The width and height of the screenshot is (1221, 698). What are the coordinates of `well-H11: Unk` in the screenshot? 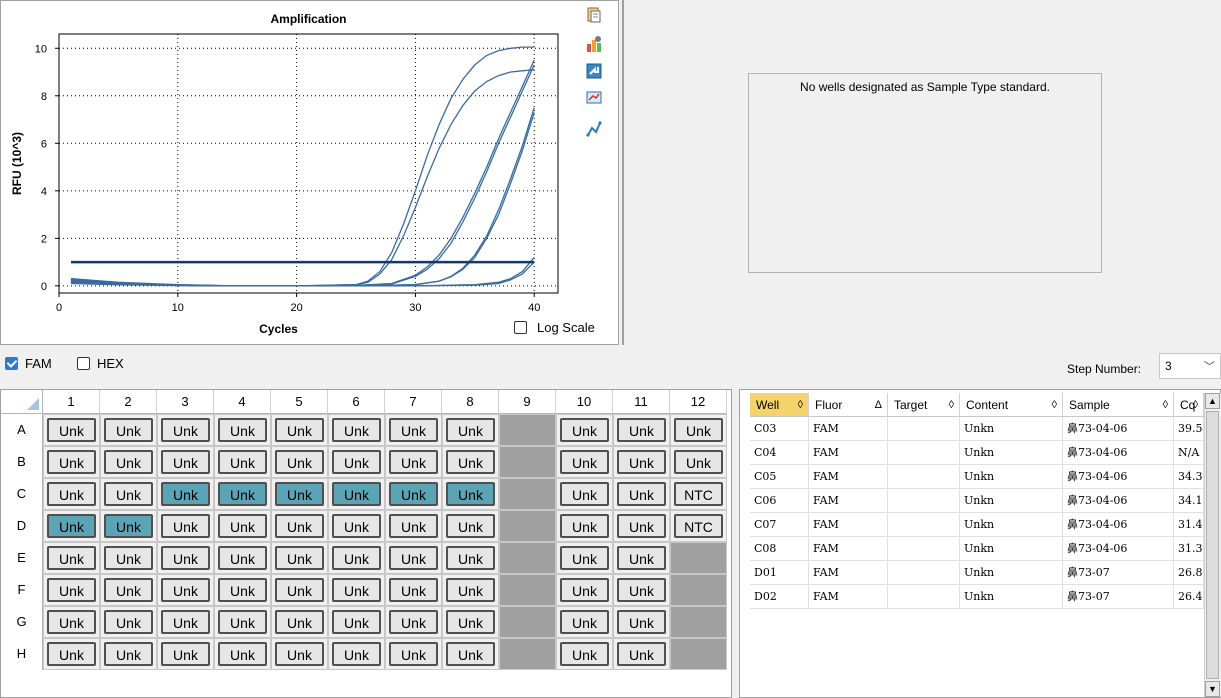 It's located at (641, 654).